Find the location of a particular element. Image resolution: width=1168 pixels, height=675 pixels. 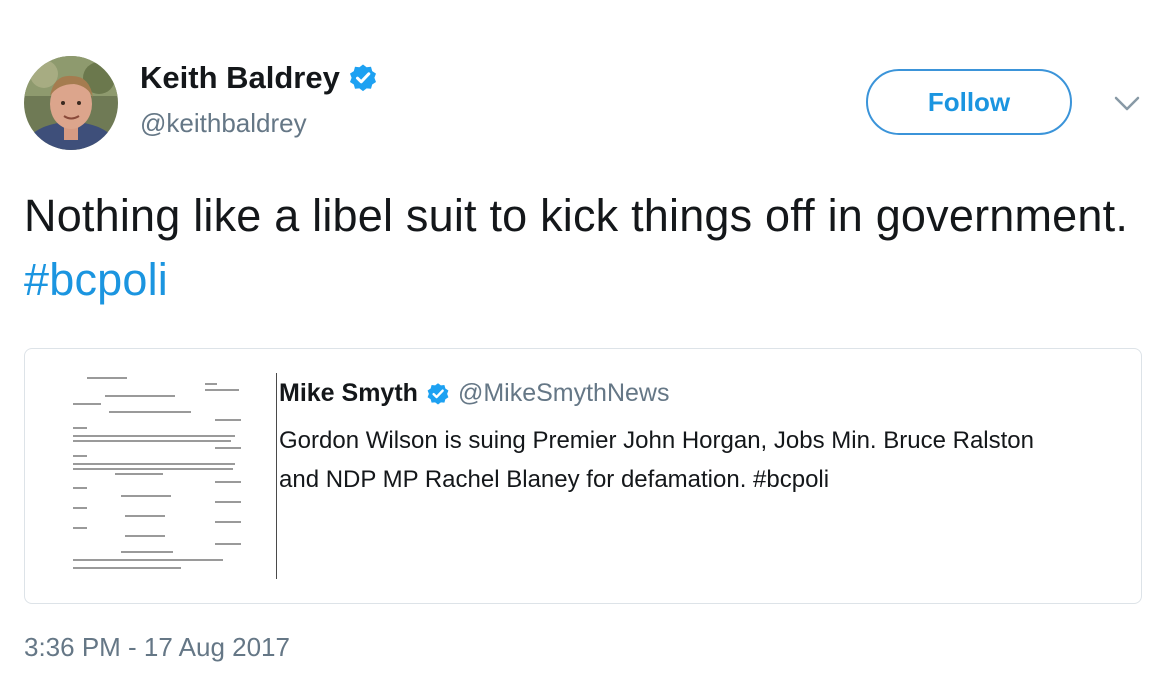

quoted-author-name: Mike Smyth is located at coordinates (348, 393).